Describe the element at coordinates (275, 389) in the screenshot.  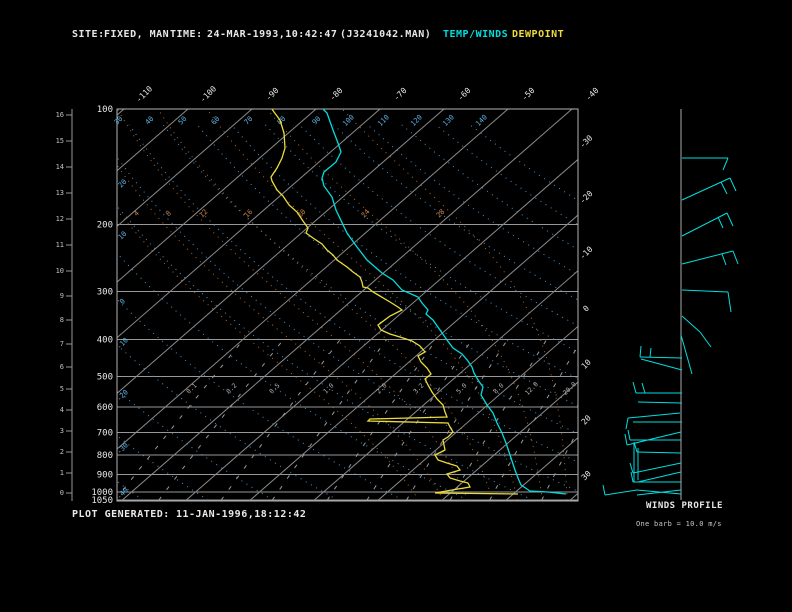
I see `svg-text: 0.5` at that location.